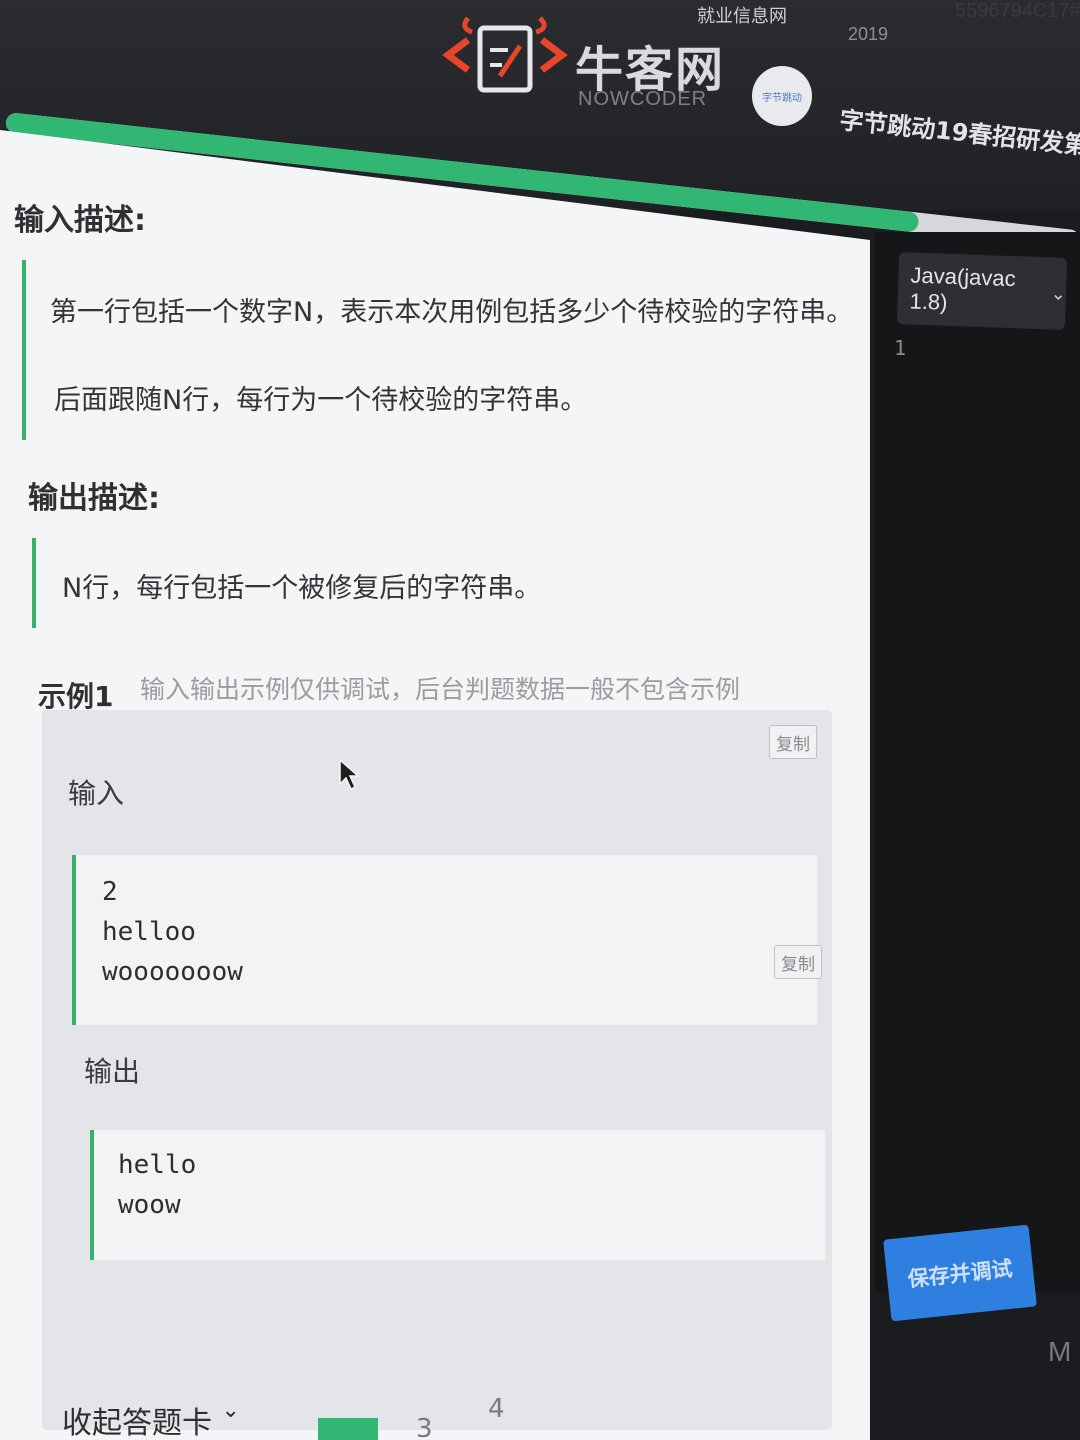  Describe the element at coordinates (302, 588) in the screenshot. I see `output-description-line: N行，每行包括一个被修复后的字符串。` at that location.